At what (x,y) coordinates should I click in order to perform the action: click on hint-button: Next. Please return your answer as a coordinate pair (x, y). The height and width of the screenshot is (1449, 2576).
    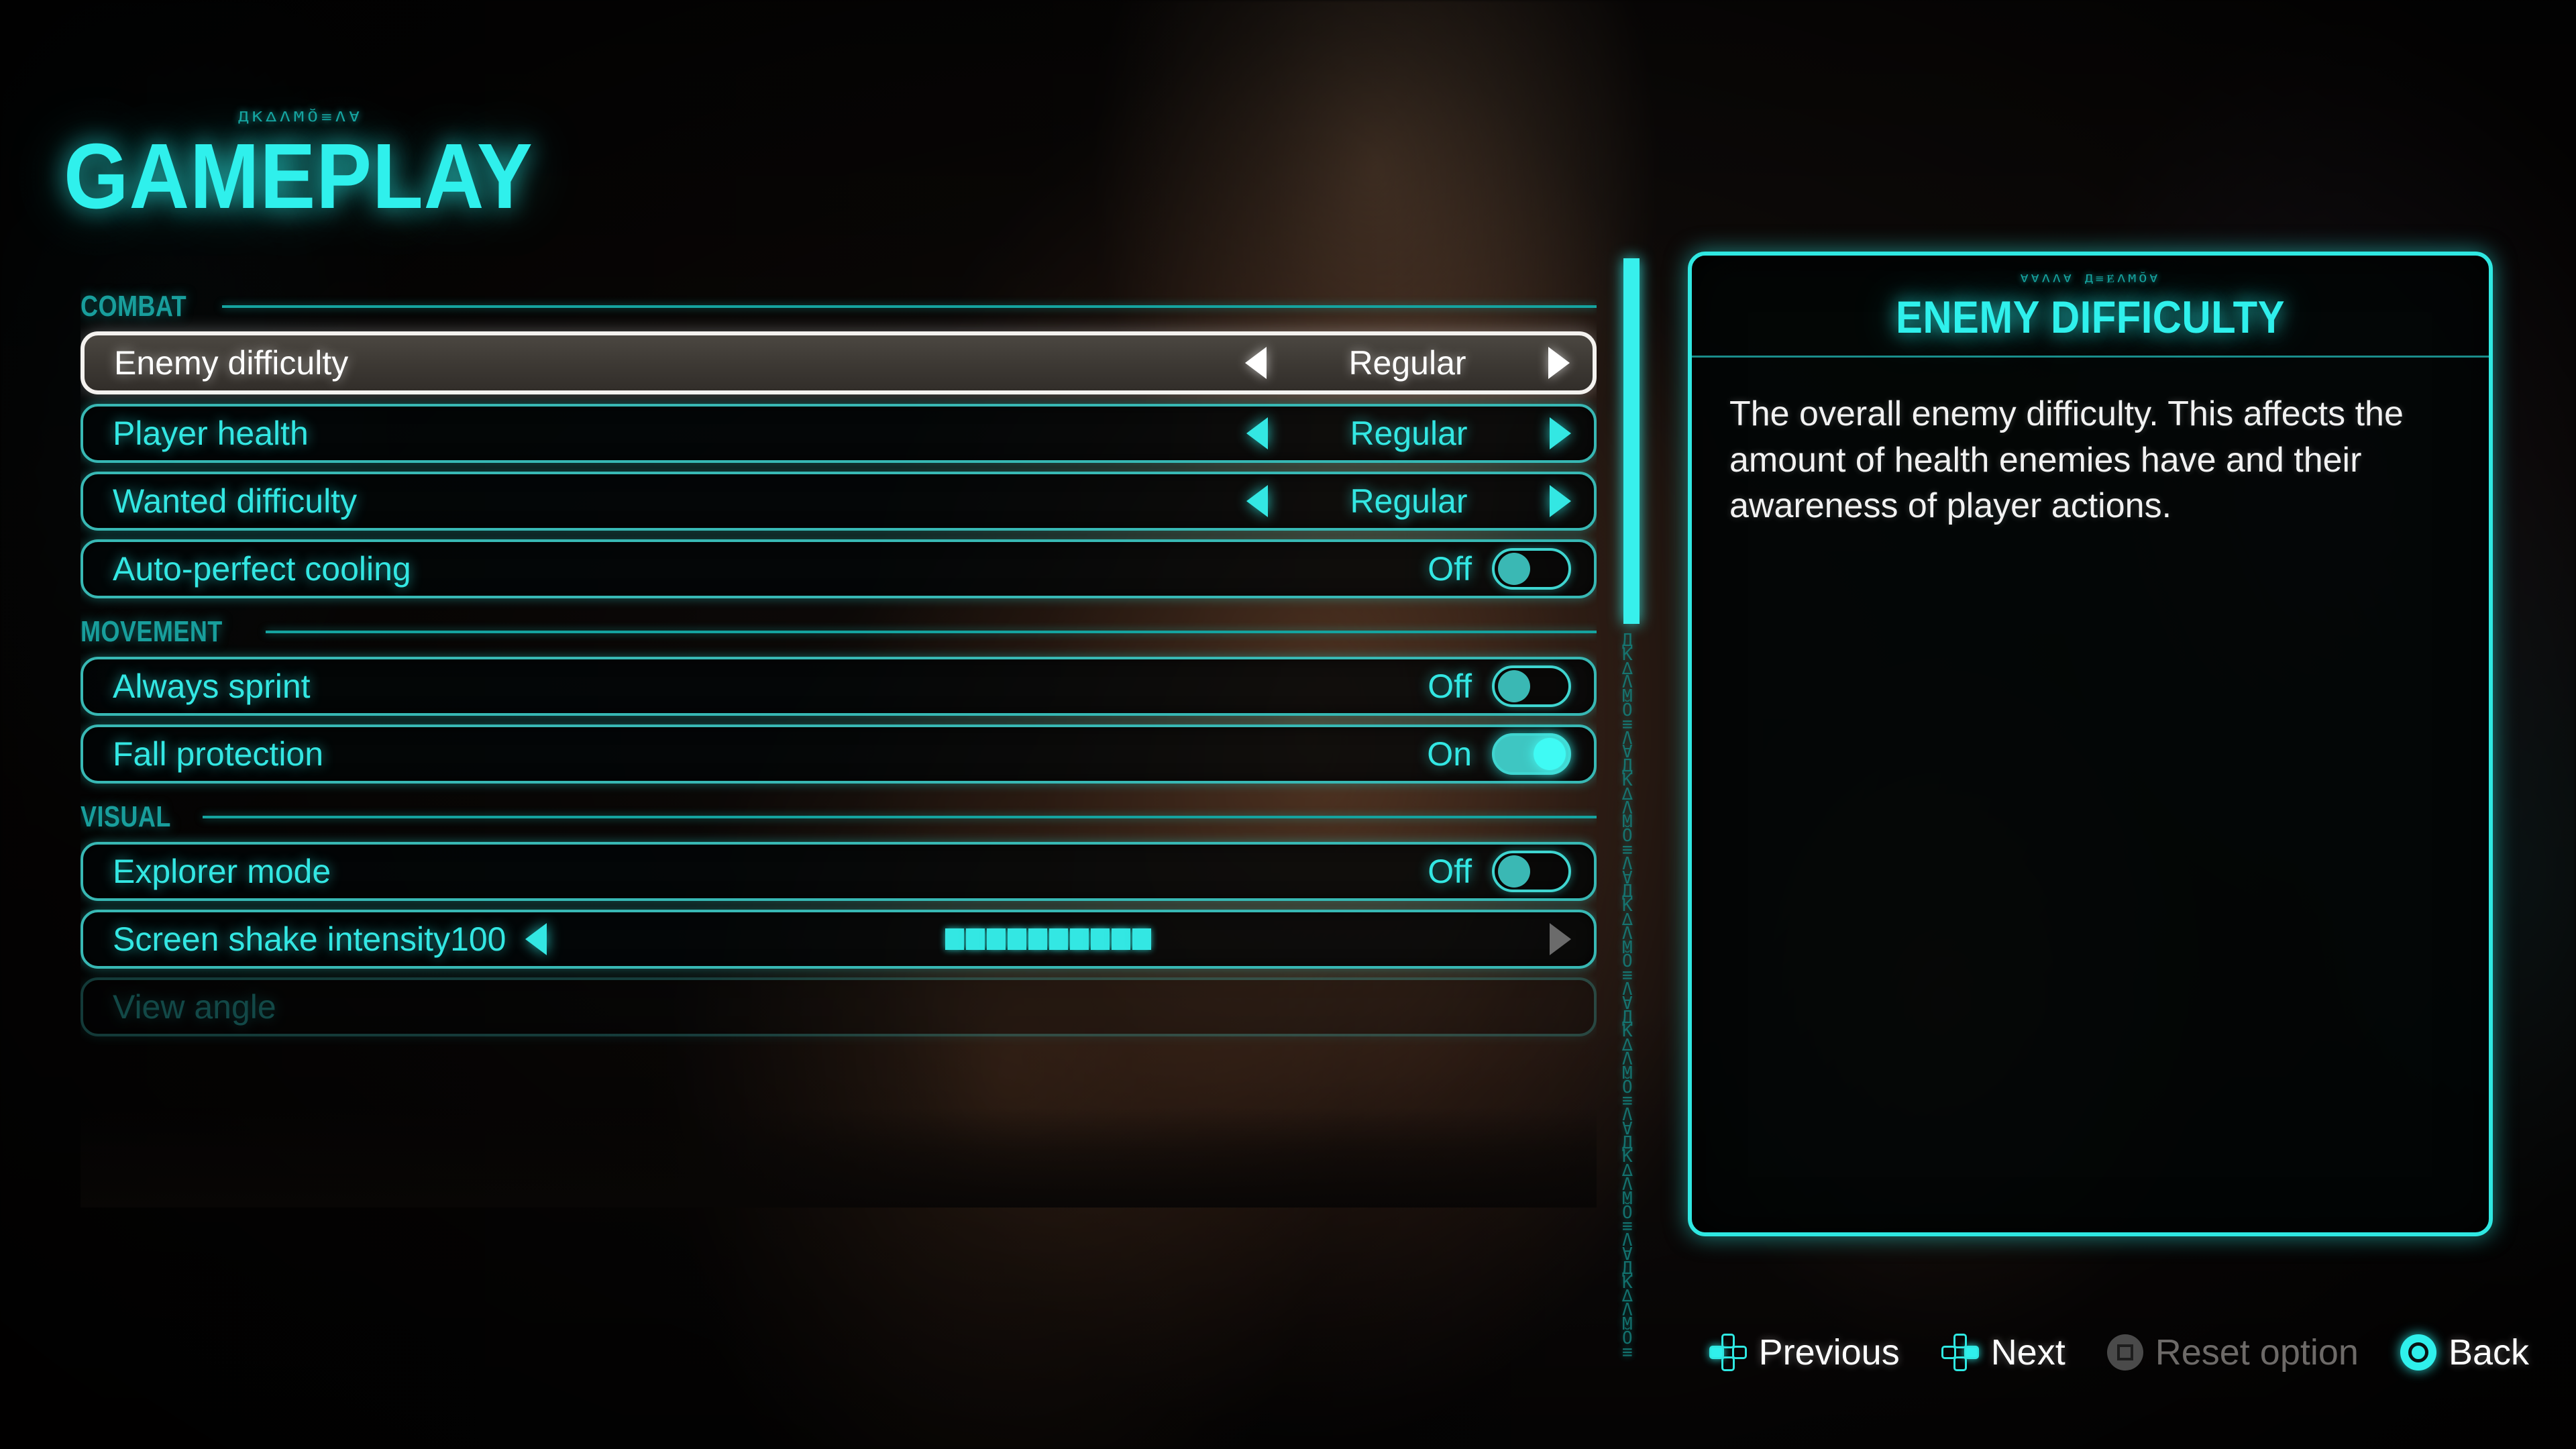
    Looking at the image, I should click on (2003, 1352).